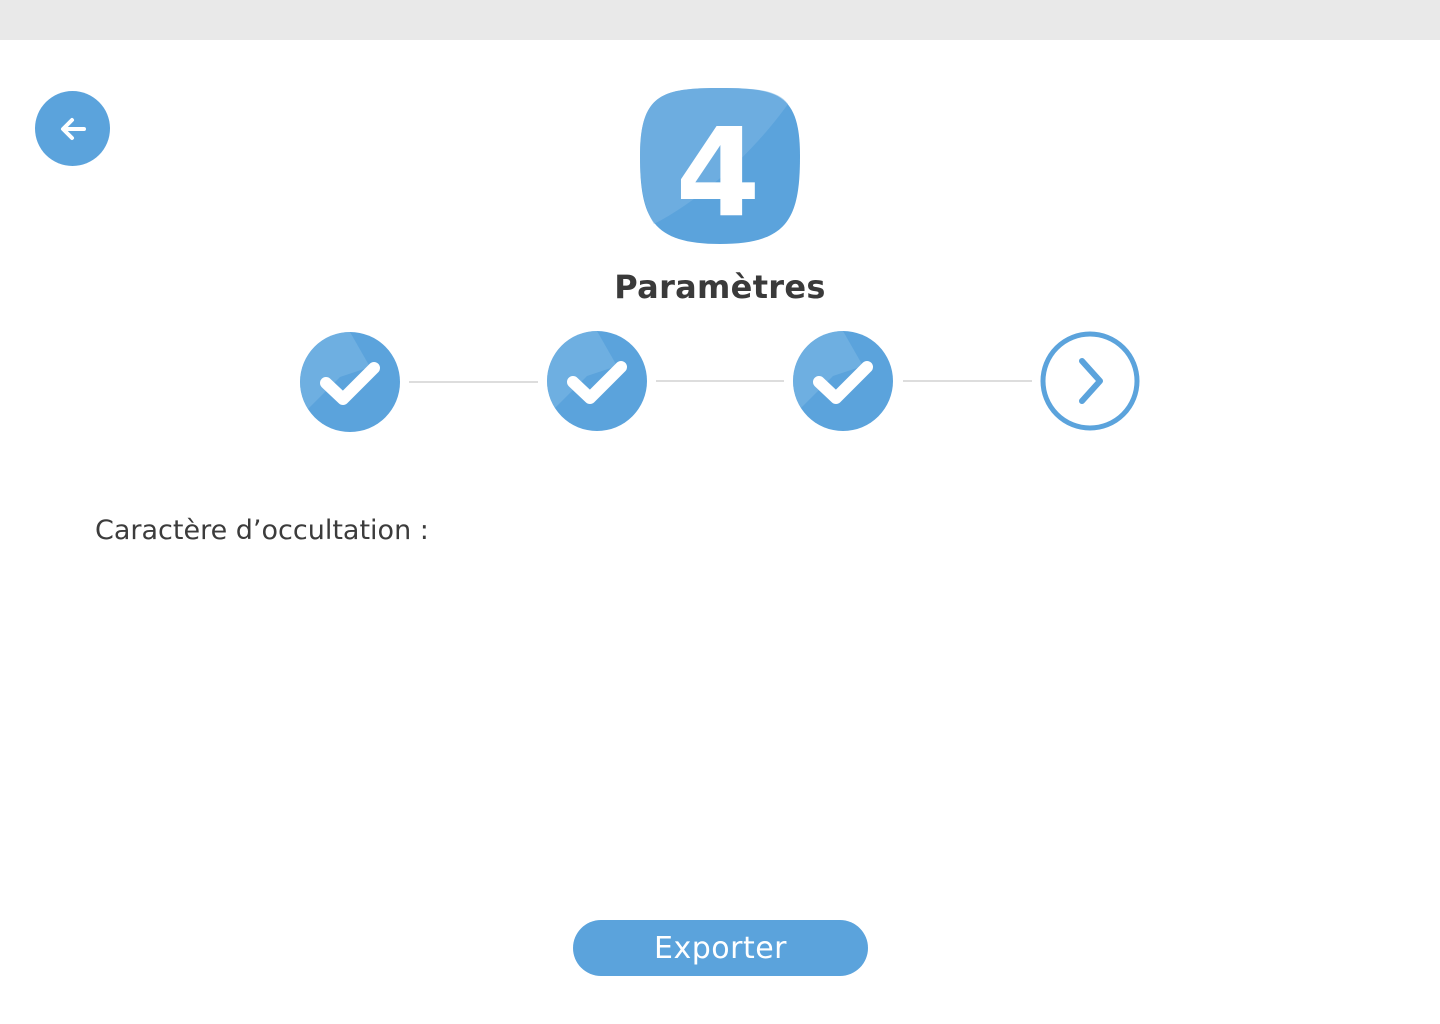 Image resolution: width=1440 pixels, height=1024 pixels. What do you see at coordinates (720, 948) in the screenshot?
I see `export-button: Exporter` at bounding box center [720, 948].